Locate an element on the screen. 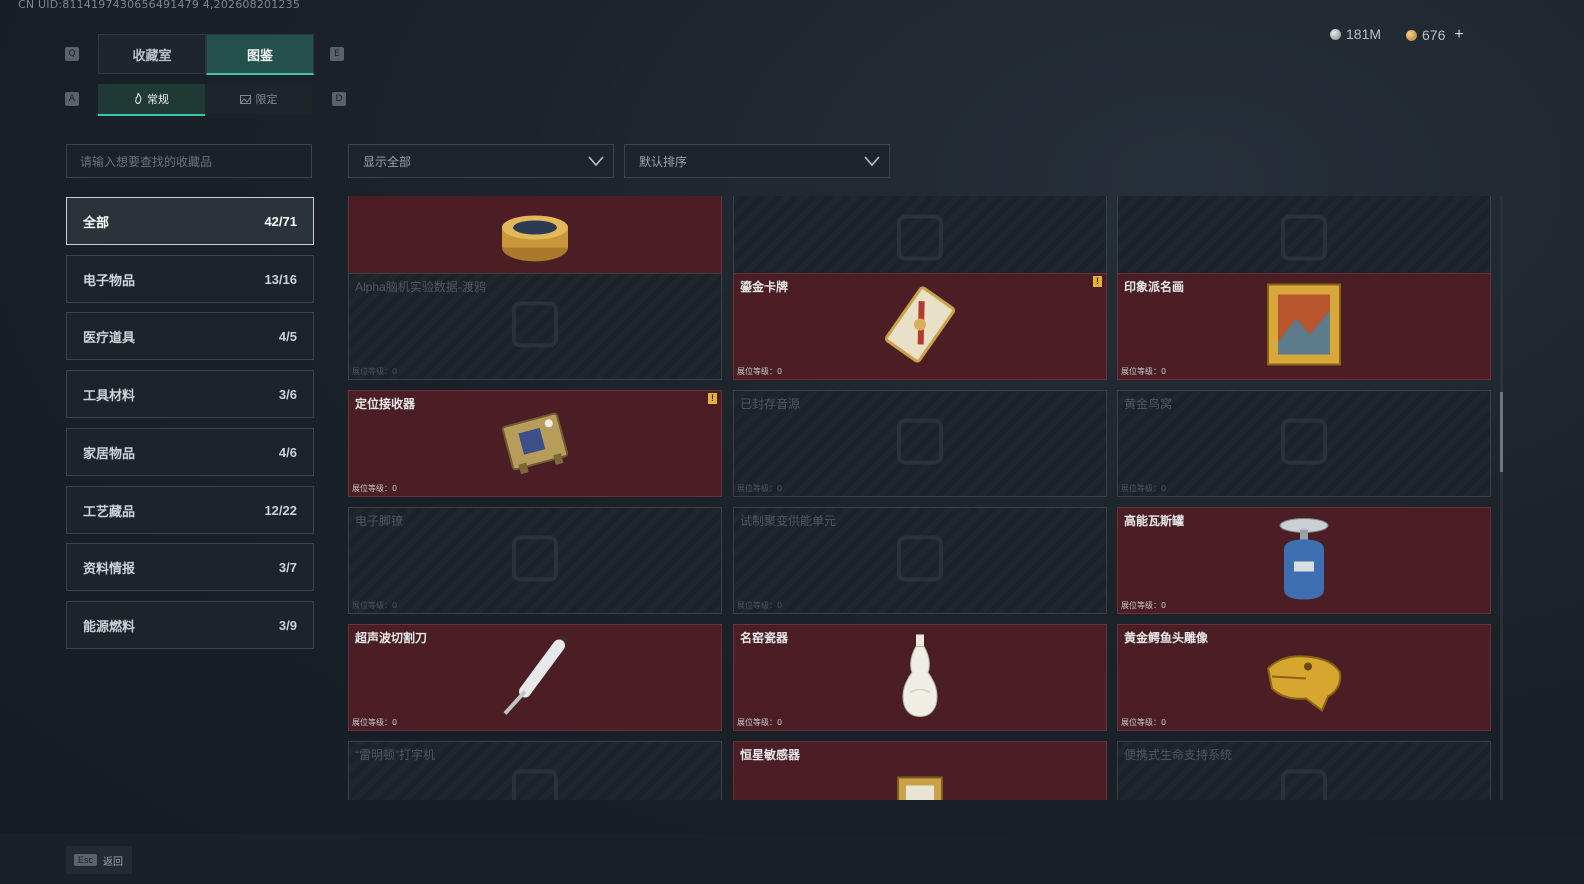 Image resolution: width=1584 pixels, height=884 pixels. data-device-icon is located at coordinates (535, 326).